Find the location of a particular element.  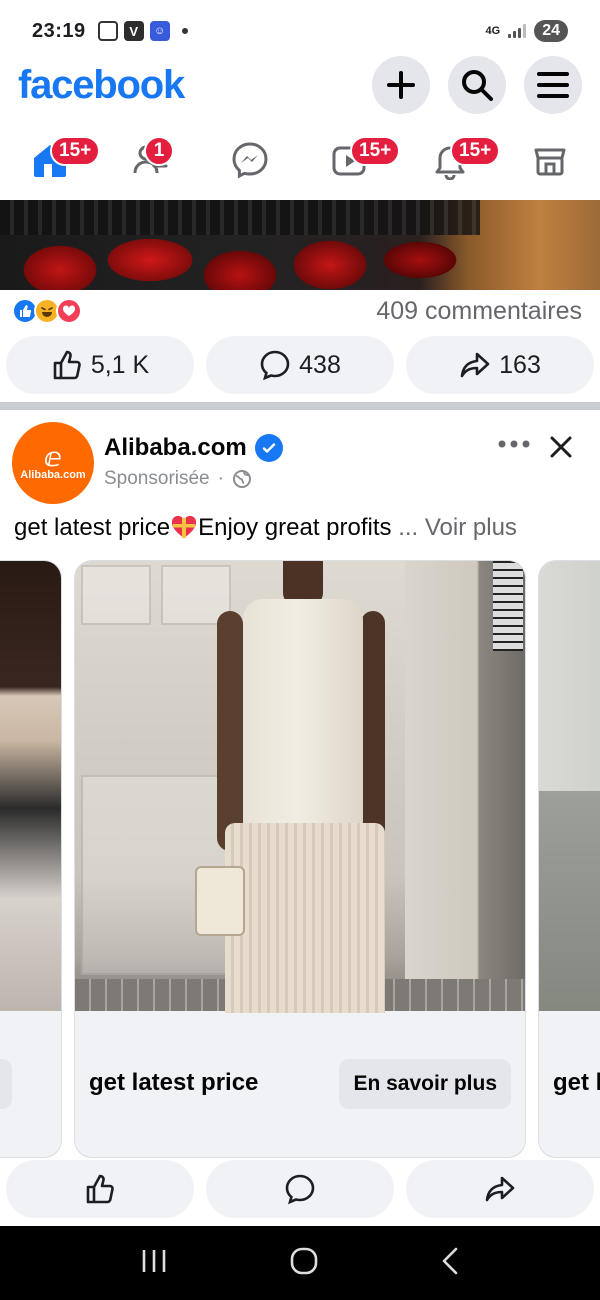

app-notification-icon: ☺ is located at coordinates (159, 31).